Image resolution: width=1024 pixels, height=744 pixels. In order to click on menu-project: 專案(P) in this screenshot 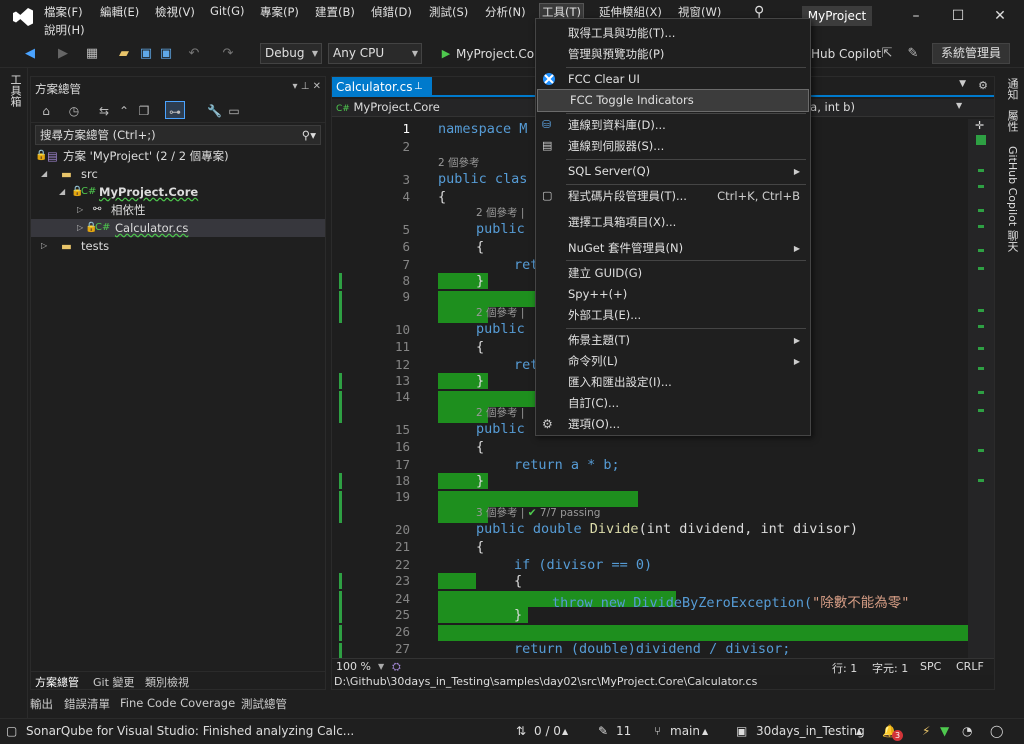, I will do `click(279, 12)`.